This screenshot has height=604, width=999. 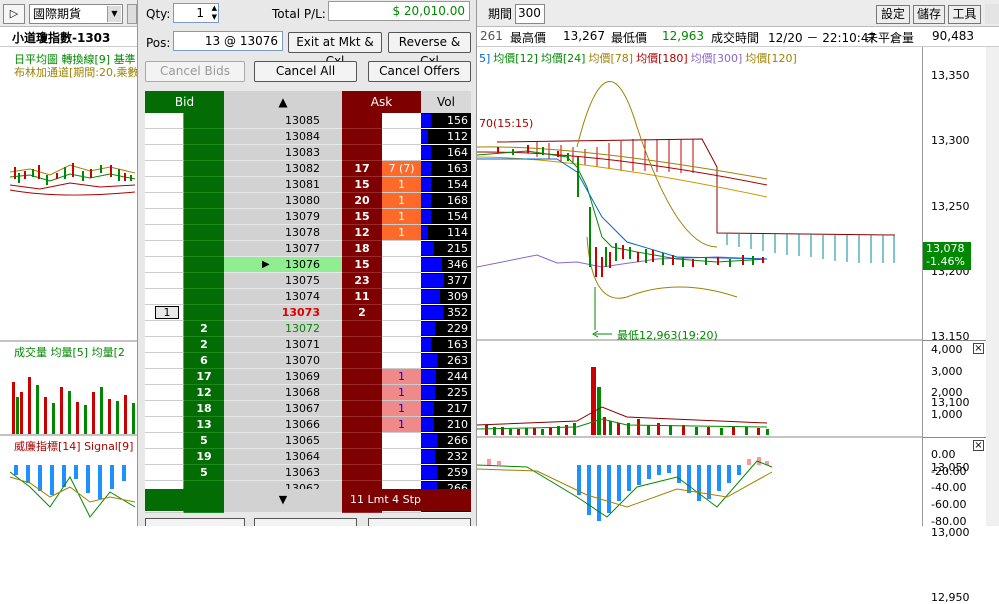 What do you see at coordinates (283, 329) in the screenshot?
I see `price-cell: 13072` at bounding box center [283, 329].